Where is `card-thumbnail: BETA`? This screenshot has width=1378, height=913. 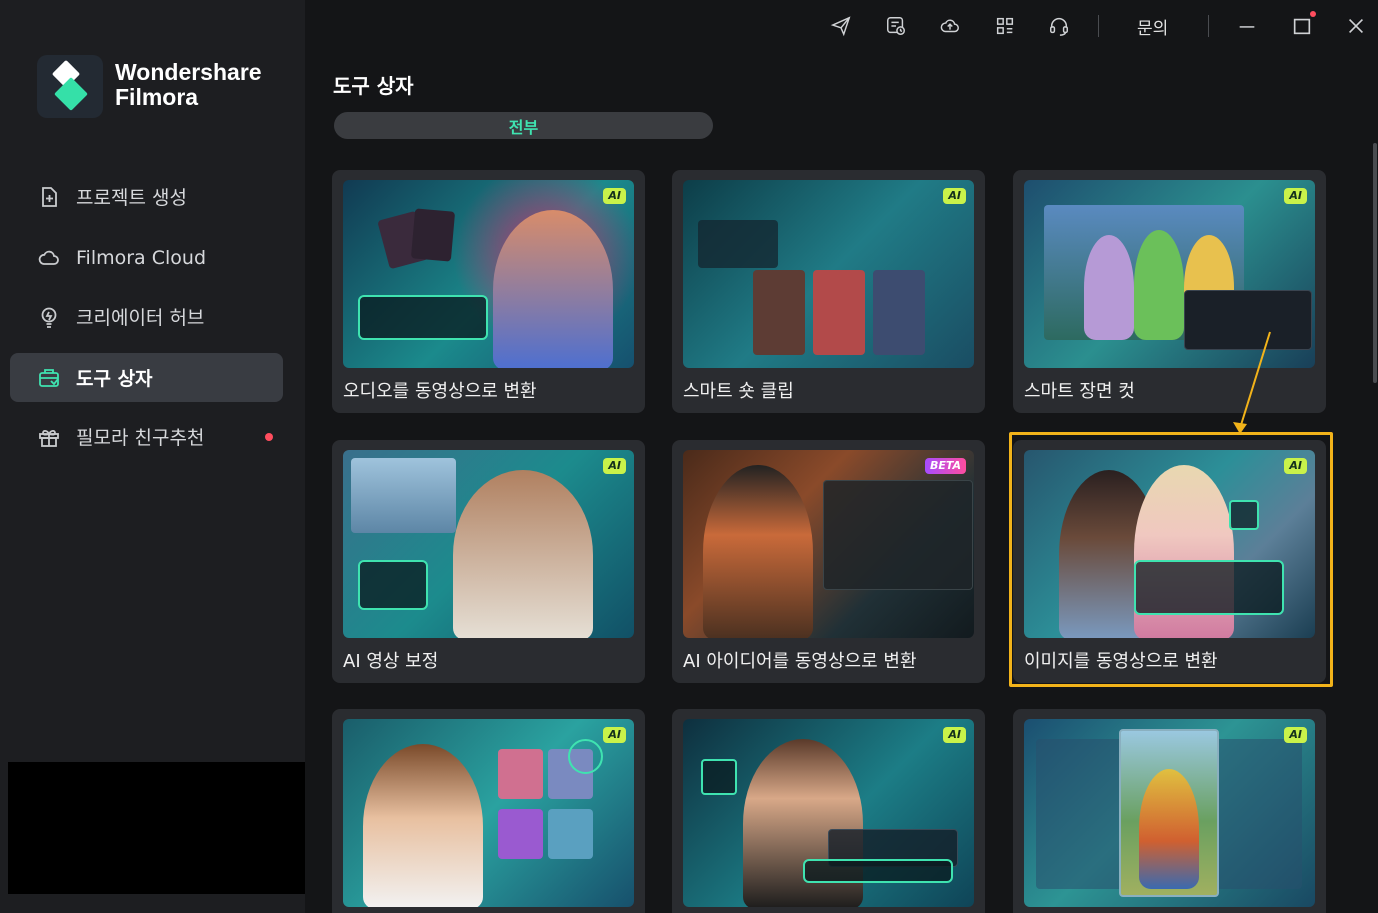 card-thumbnail: BETA is located at coordinates (828, 544).